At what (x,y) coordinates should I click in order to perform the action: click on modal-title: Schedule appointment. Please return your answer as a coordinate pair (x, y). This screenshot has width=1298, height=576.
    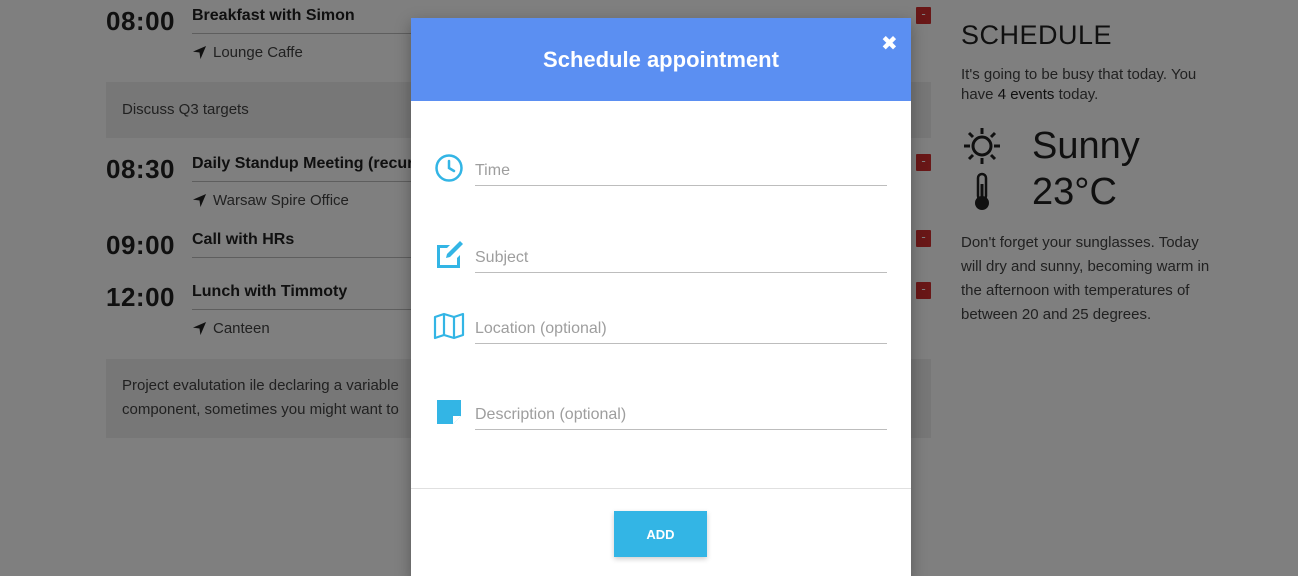
    Looking at the image, I should click on (661, 59).